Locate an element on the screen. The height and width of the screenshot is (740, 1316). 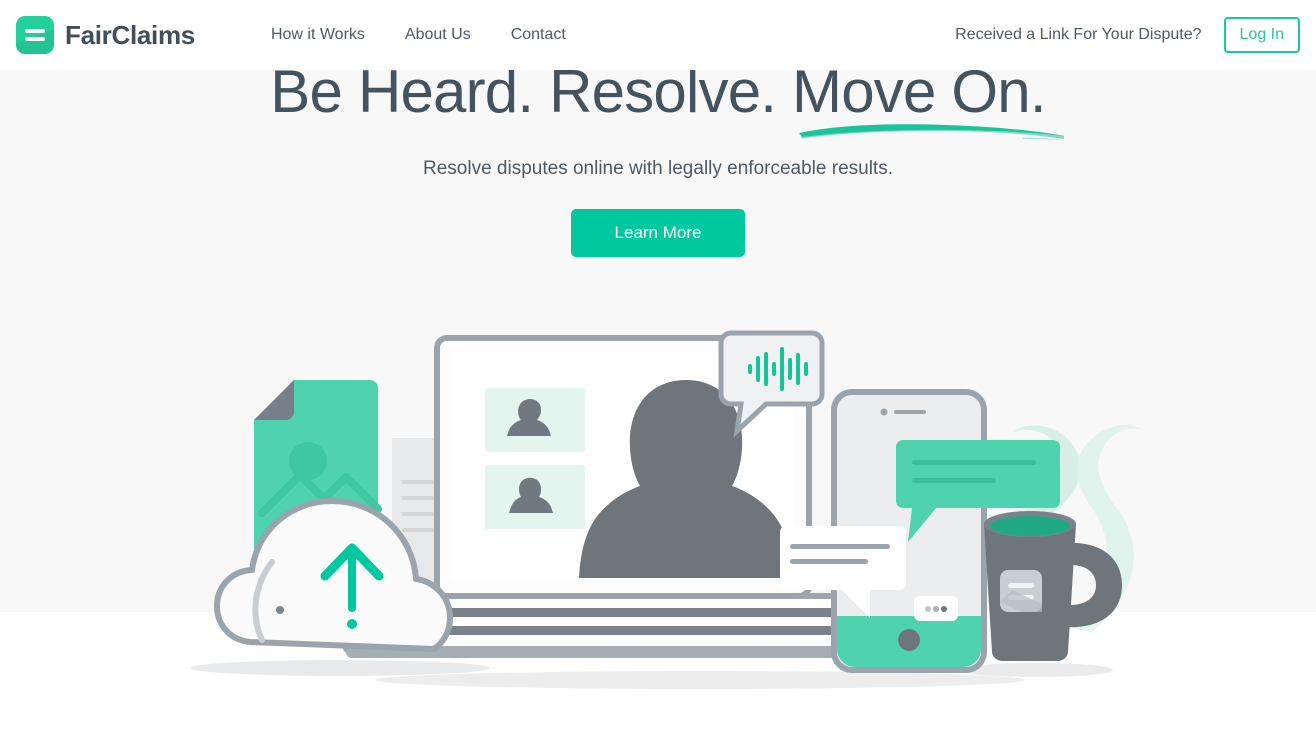
header-actions: Received a Link For Your Dispute? Log In is located at coordinates (1127, 35).